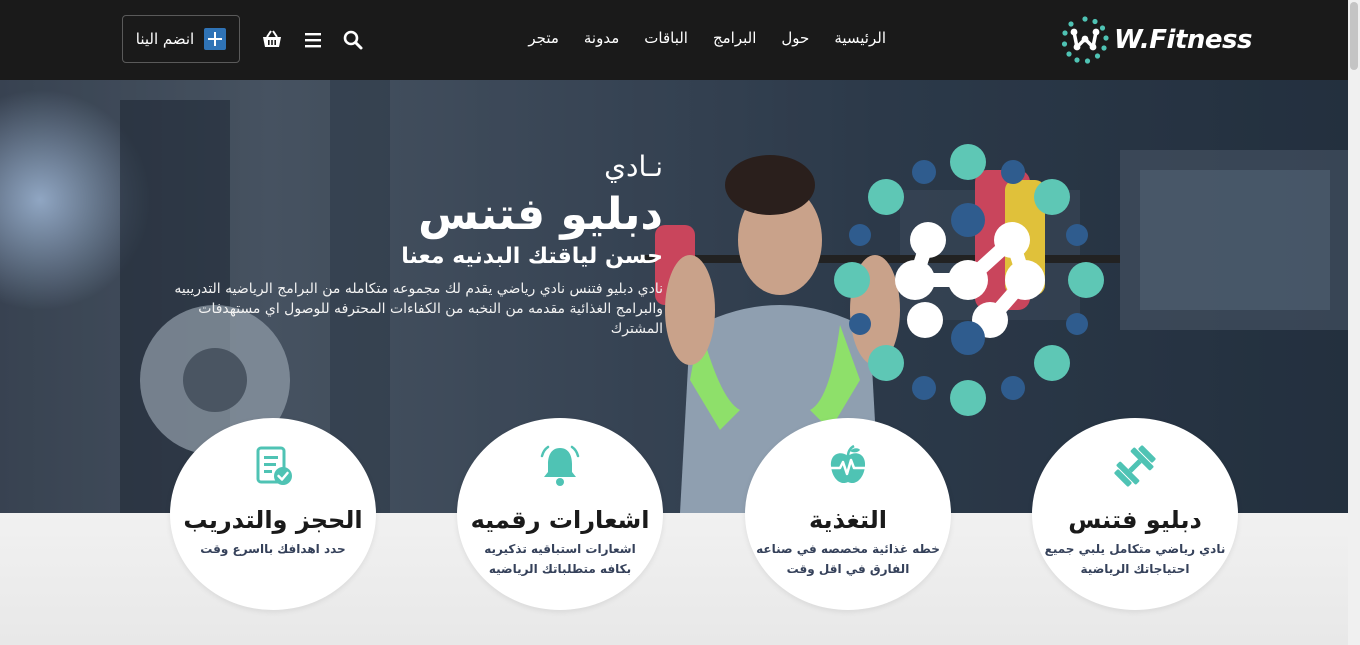  I want to click on feature-title: الحجز والتدريب, so click(273, 520).